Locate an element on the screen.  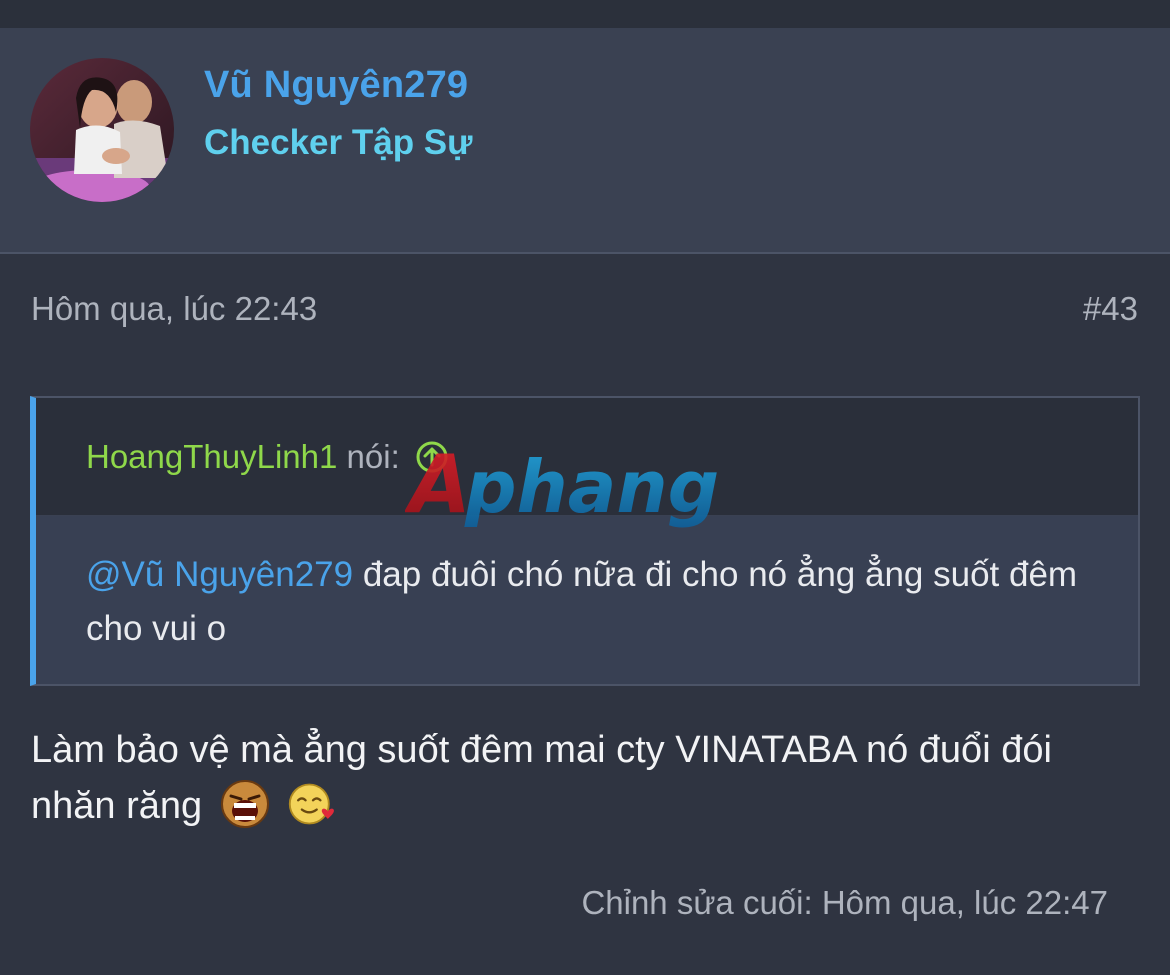
quote-header: HoangThuyLinh1 nói: is located at coordinates (587, 457).